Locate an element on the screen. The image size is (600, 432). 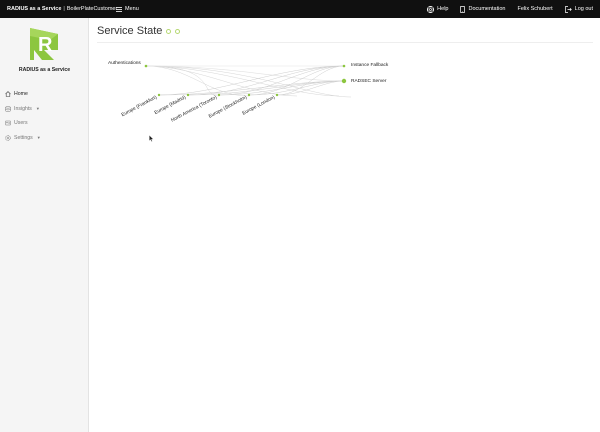
documentation-link: Documentation is located at coordinates (483, 9).